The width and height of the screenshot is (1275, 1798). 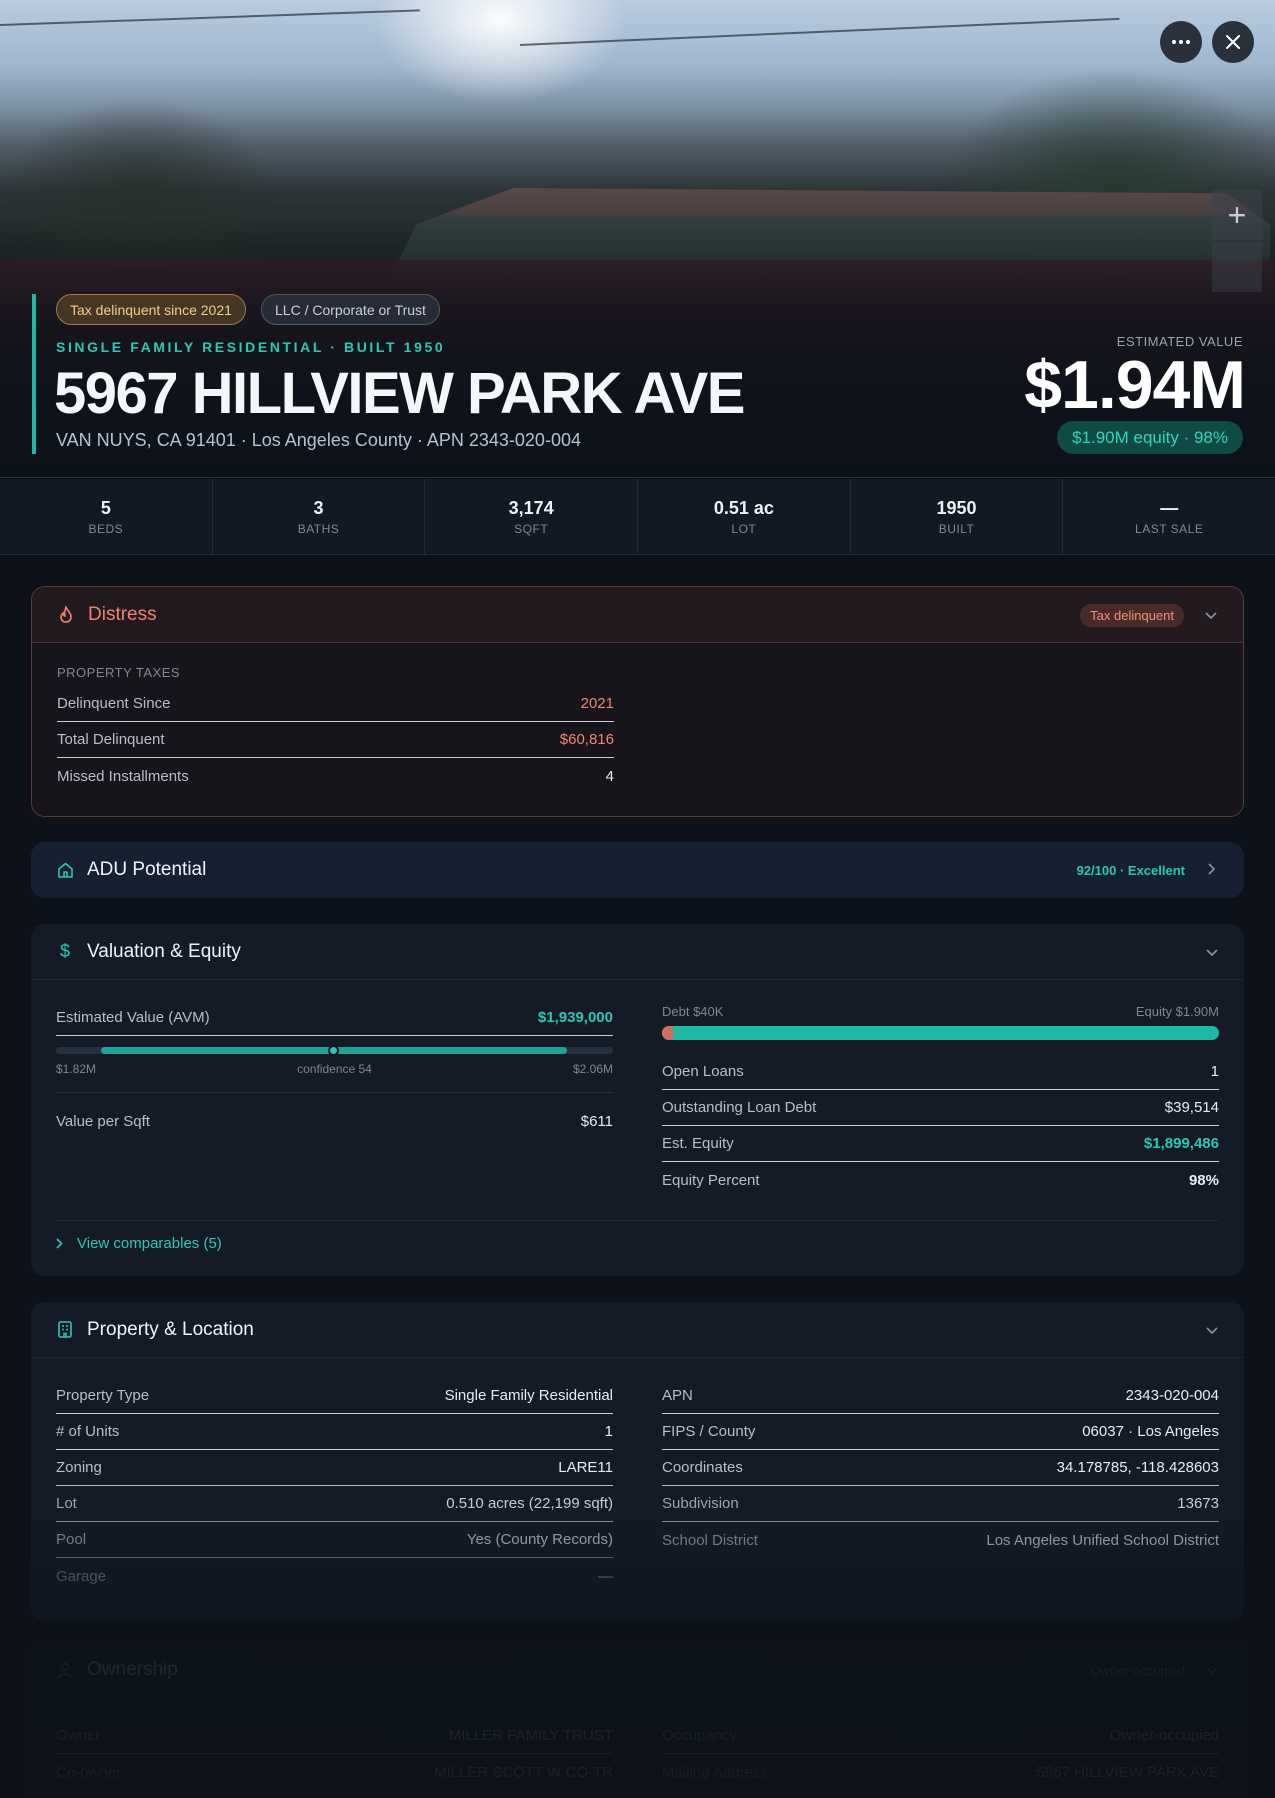 What do you see at coordinates (133, 1017) in the screenshot?
I see `row-label: Estimated Value (AVM)` at bounding box center [133, 1017].